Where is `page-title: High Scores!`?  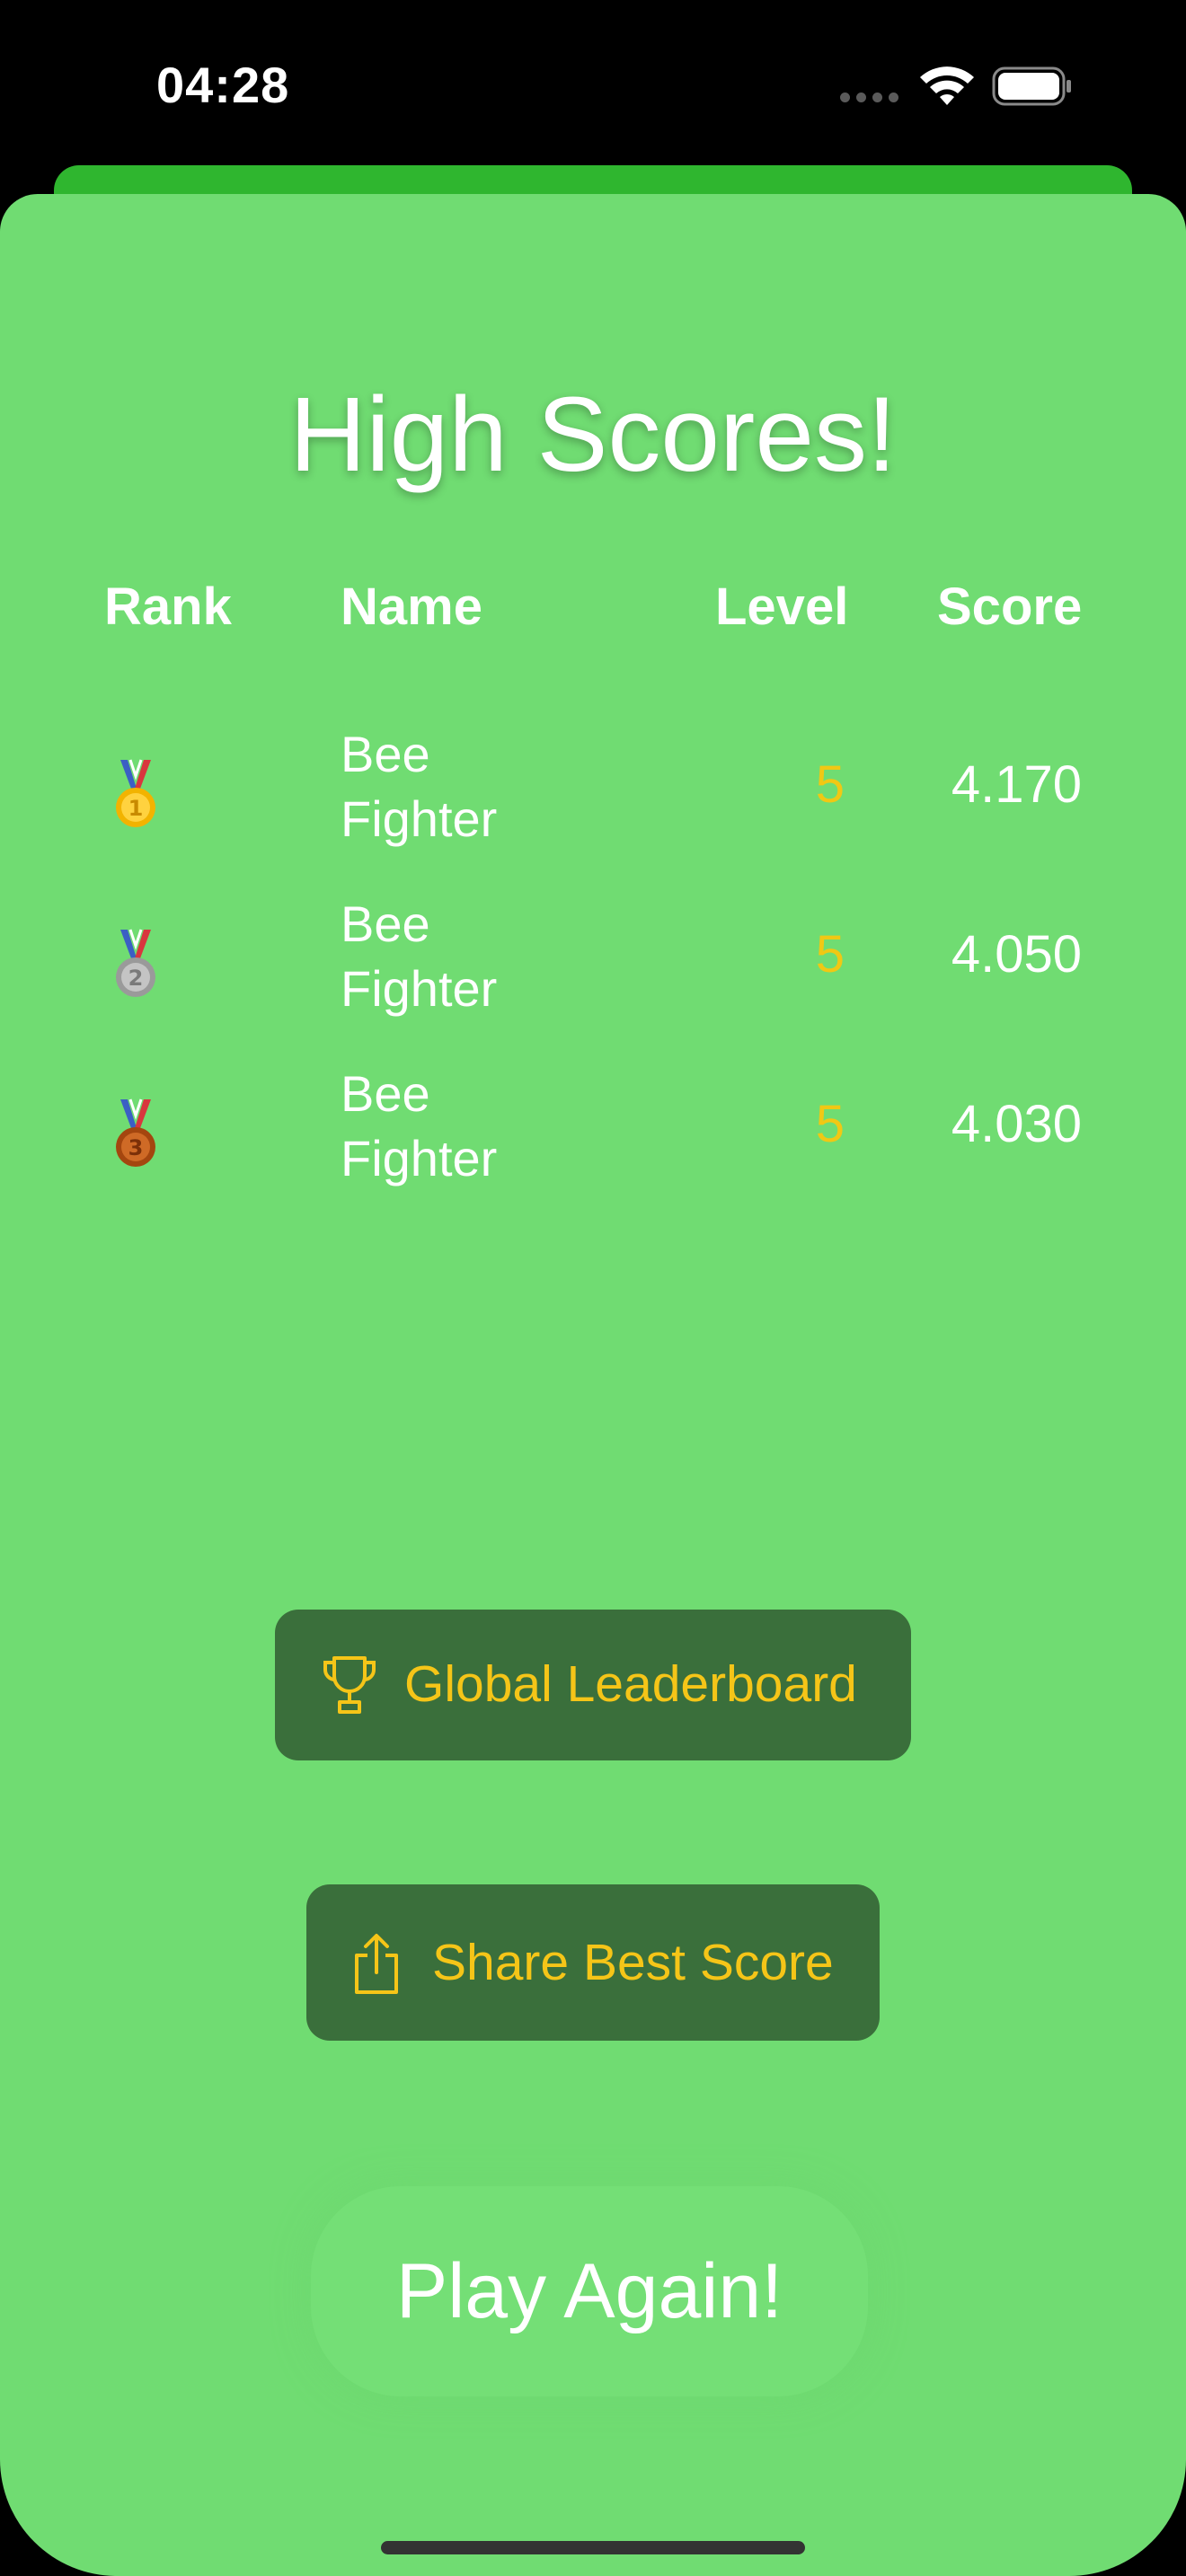
page-title: High Scores! is located at coordinates (593, 434).